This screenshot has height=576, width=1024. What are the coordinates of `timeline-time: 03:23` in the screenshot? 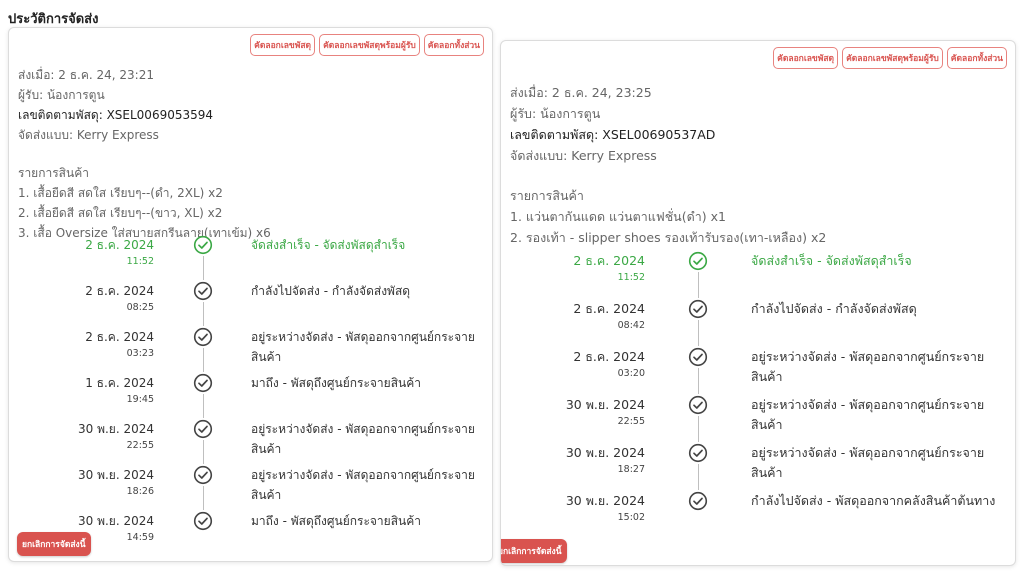 It's located at (140, 353).